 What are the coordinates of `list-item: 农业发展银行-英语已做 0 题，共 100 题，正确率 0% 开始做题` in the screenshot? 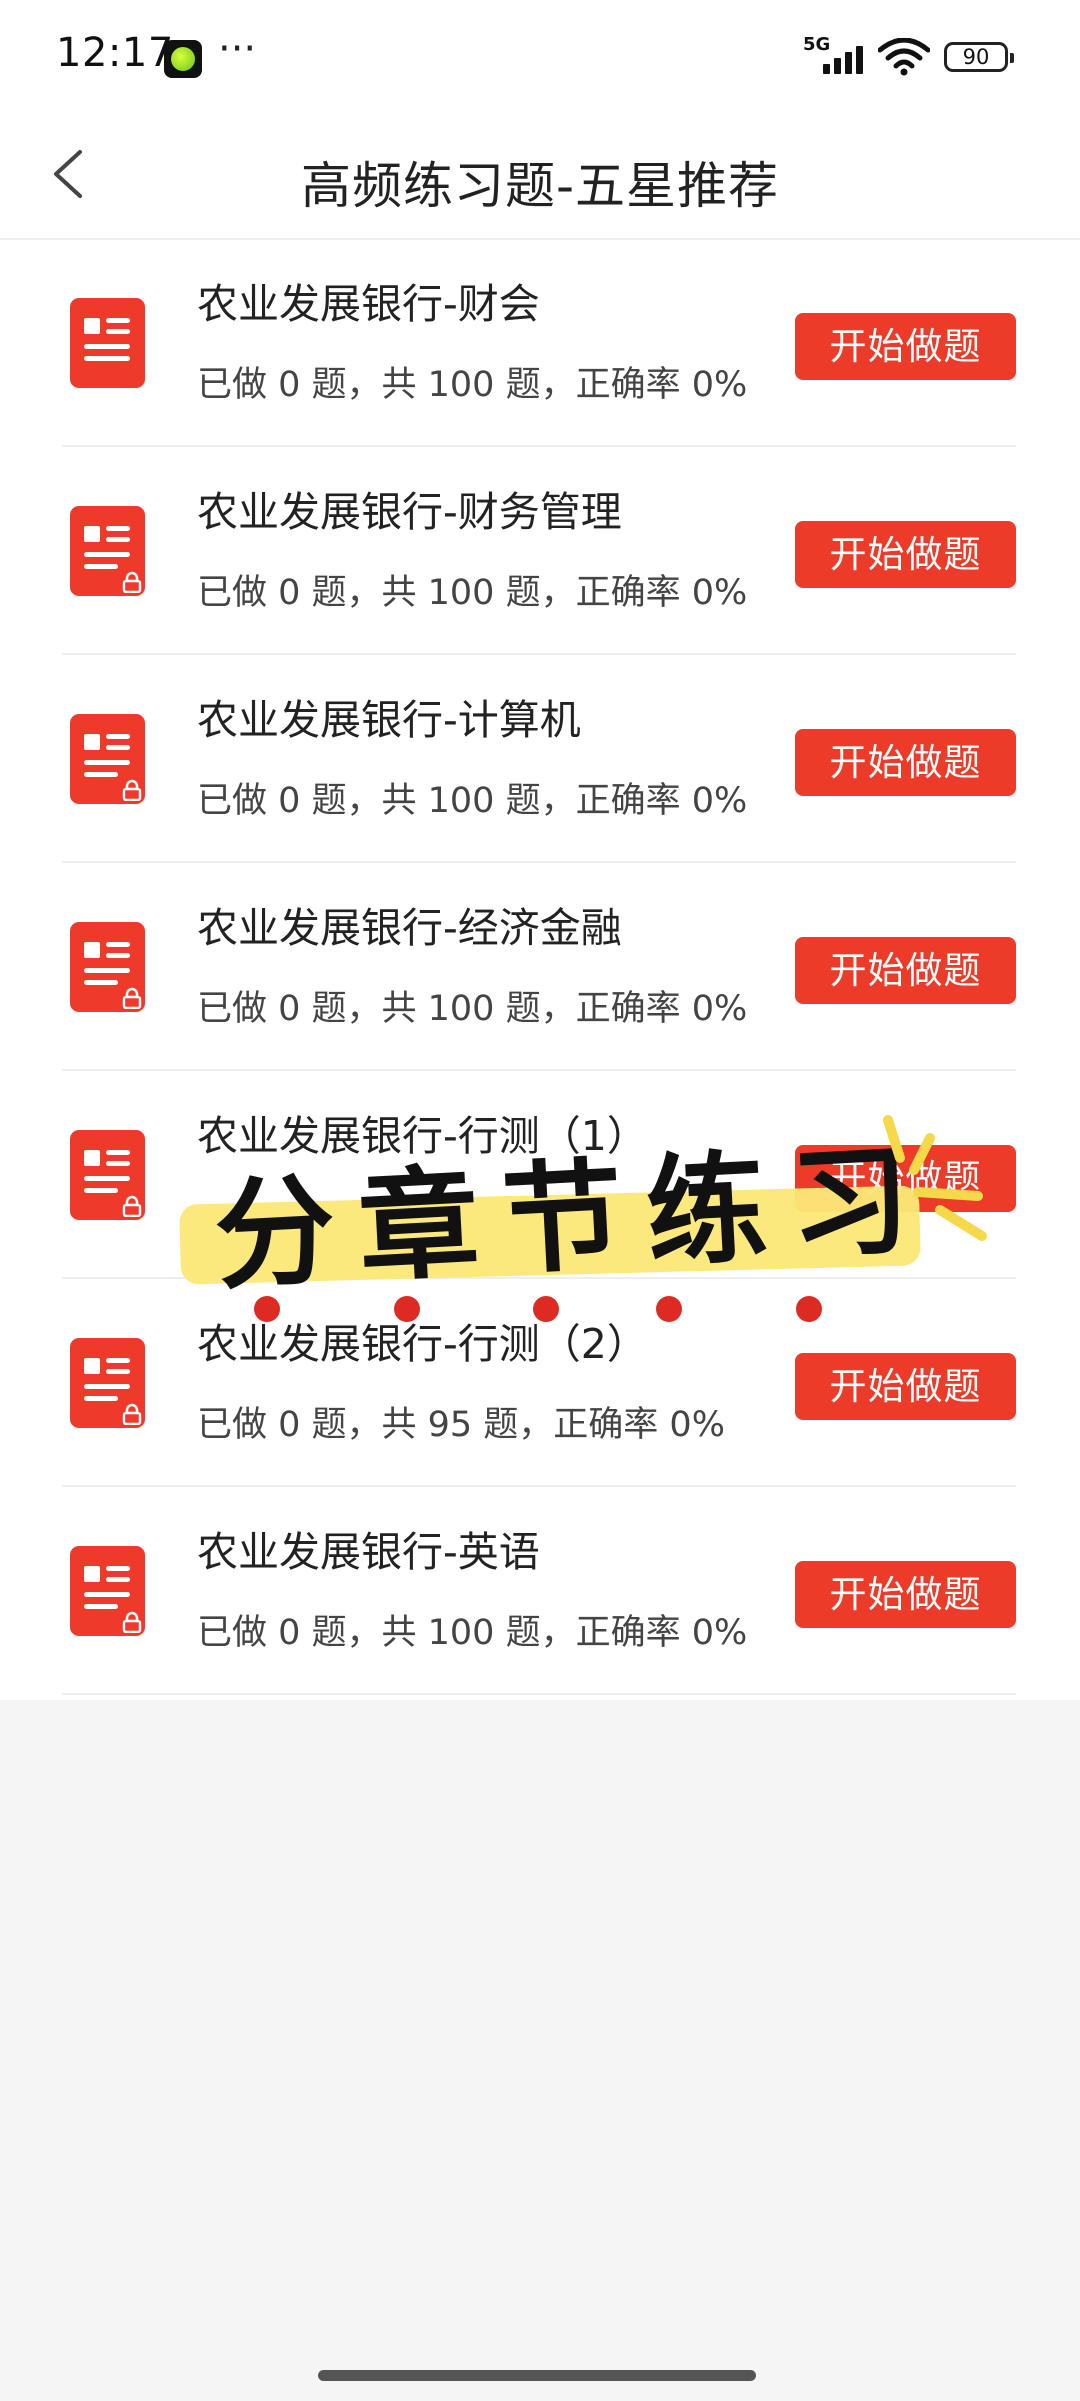 It's located at (539, 1591).